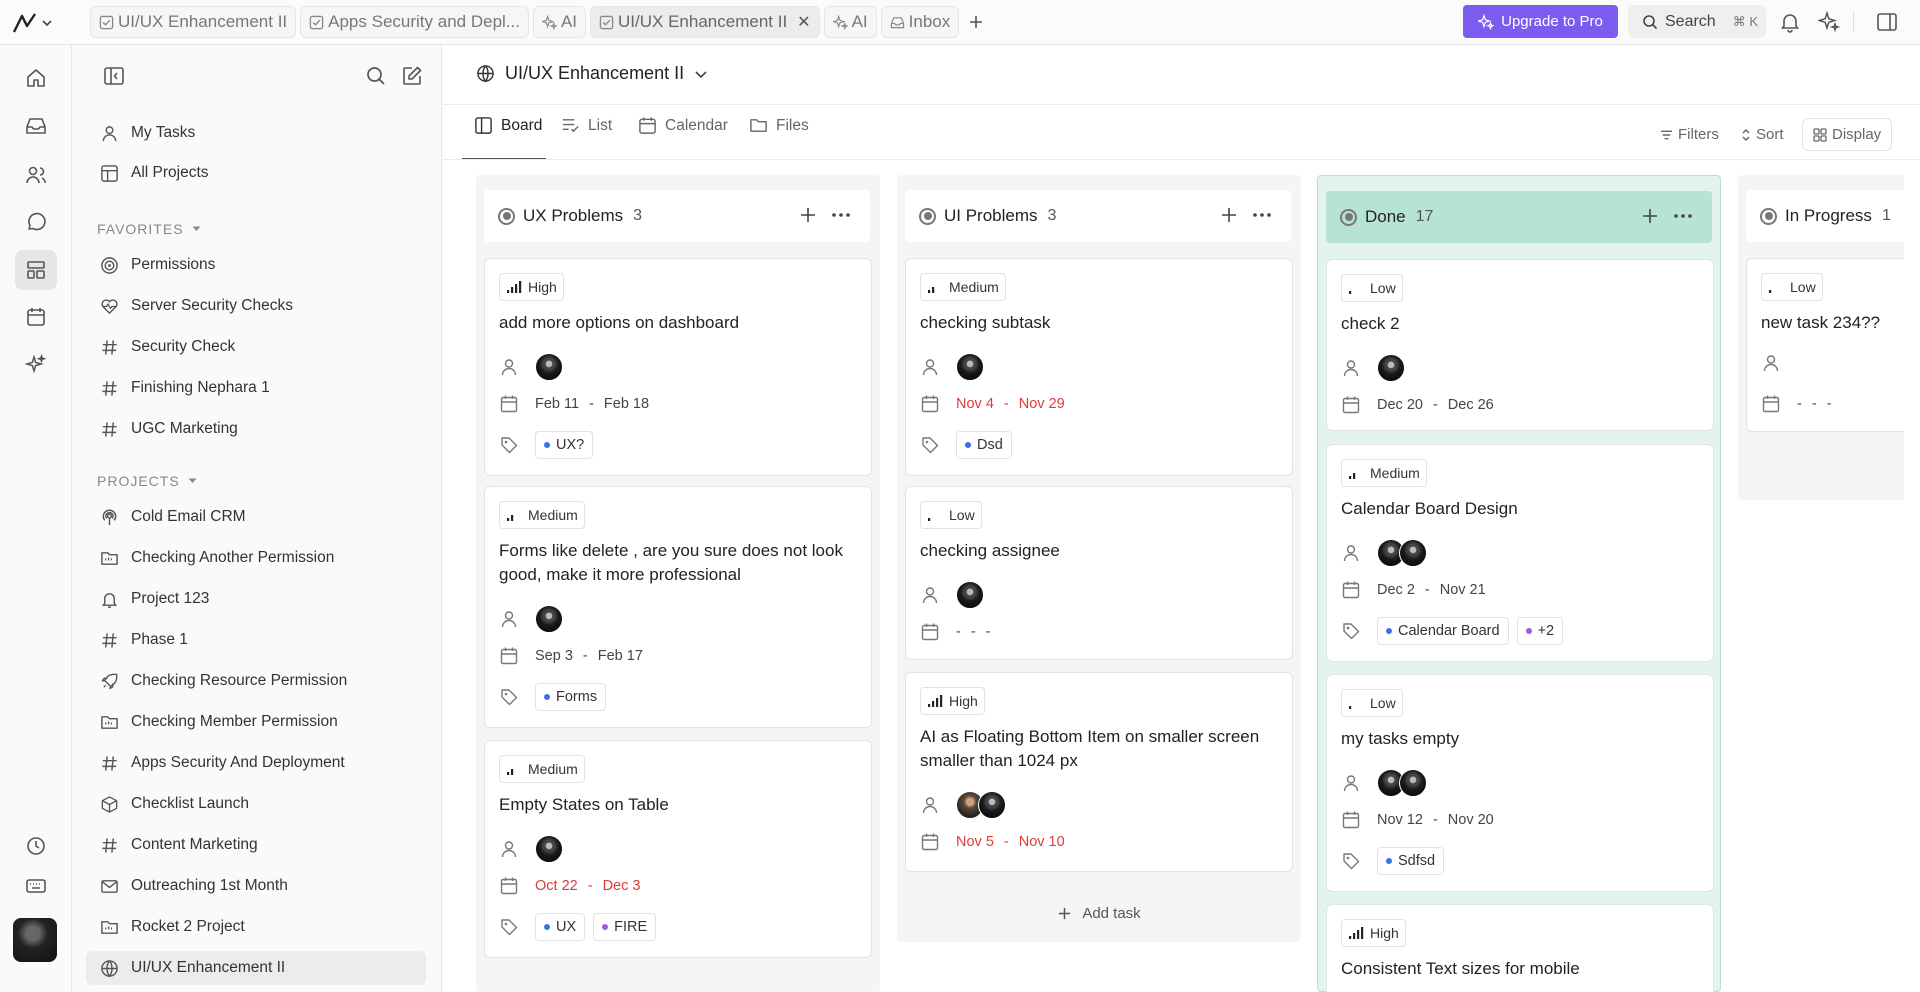  Describe the element at coordinates (256, 429) in the screenshot. I see `sidebar-item-ugc-marketing: UGC Marketing` at that location.